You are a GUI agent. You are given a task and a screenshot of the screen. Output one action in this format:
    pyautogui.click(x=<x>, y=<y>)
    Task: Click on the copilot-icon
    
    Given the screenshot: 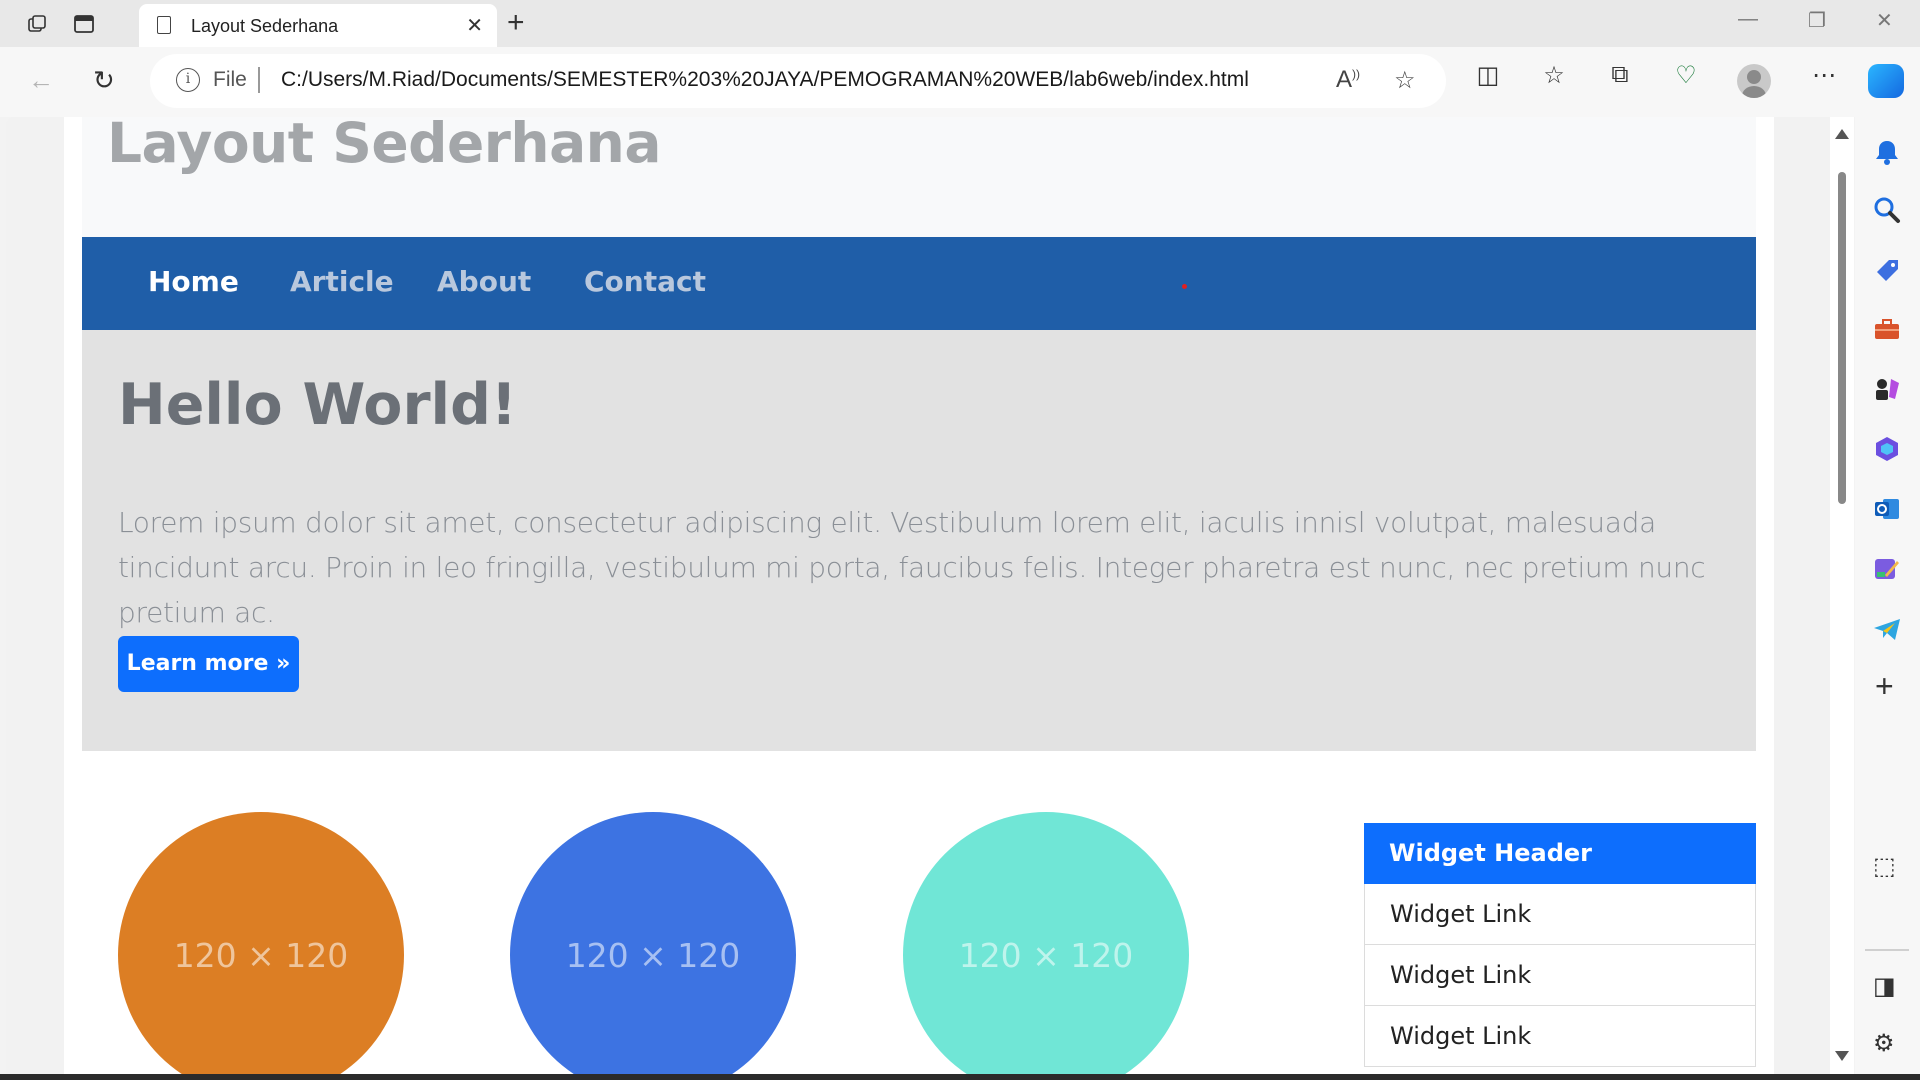 What is the action you would take?
    pyautogui.click(x=1886, y=81)
    